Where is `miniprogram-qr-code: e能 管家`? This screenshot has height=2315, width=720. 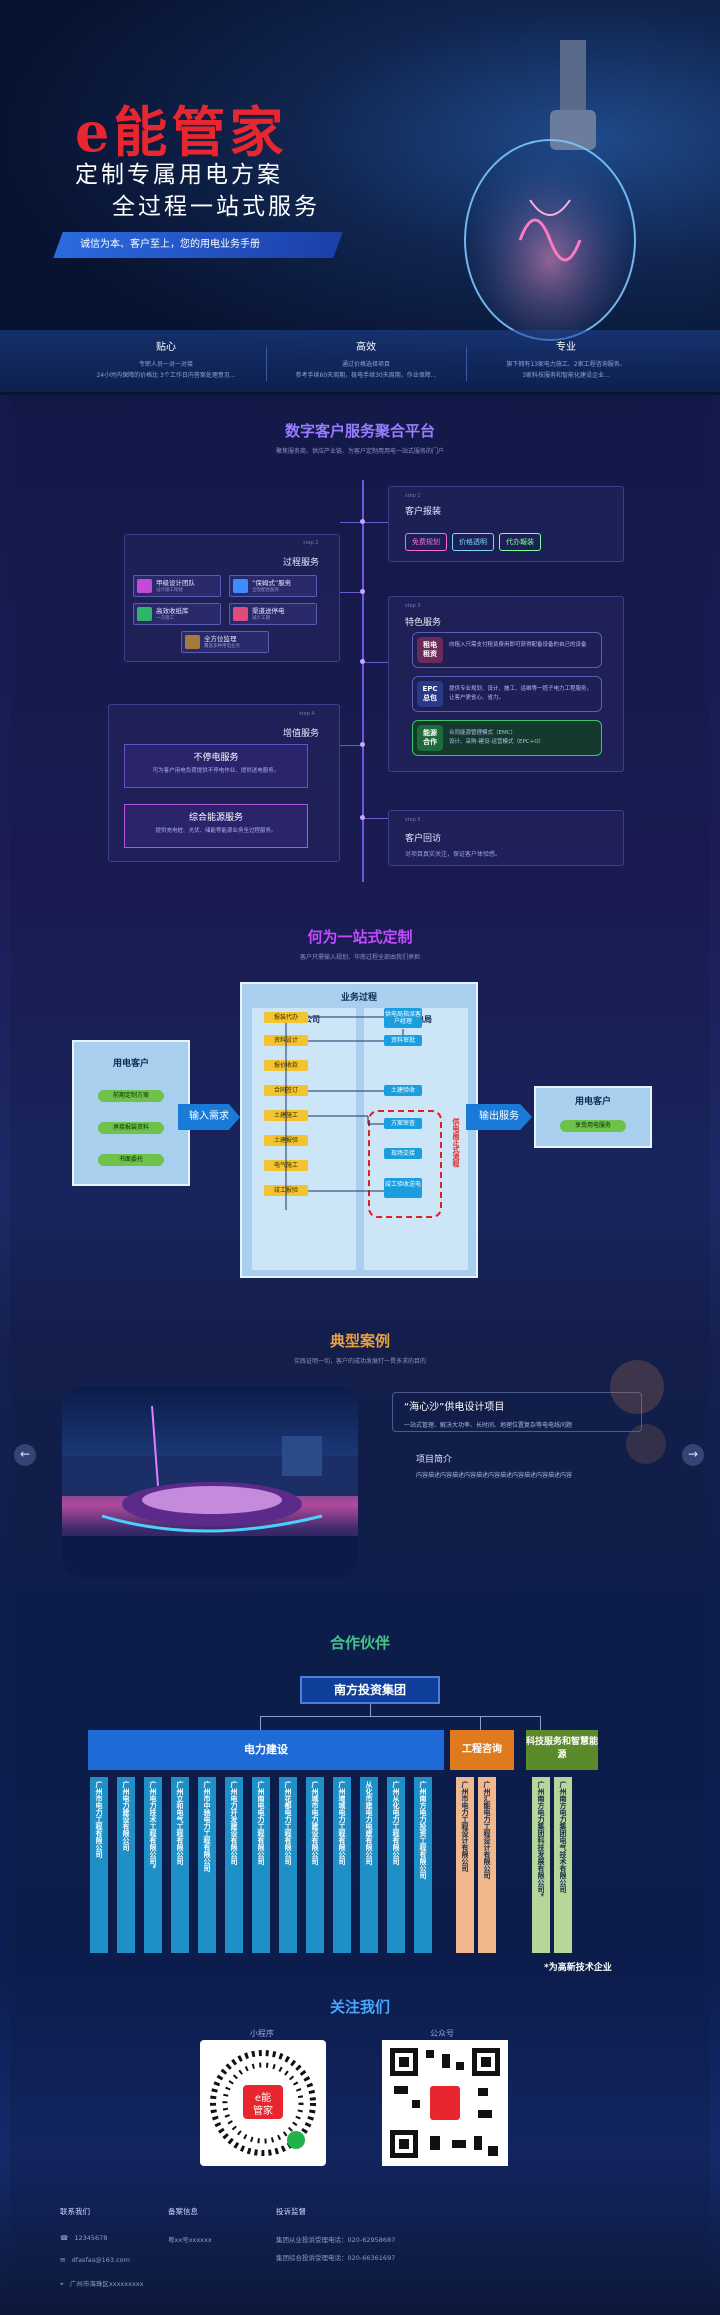 miniprogram-qr-code: e能 管家 is located at coordinates (263, 2103).